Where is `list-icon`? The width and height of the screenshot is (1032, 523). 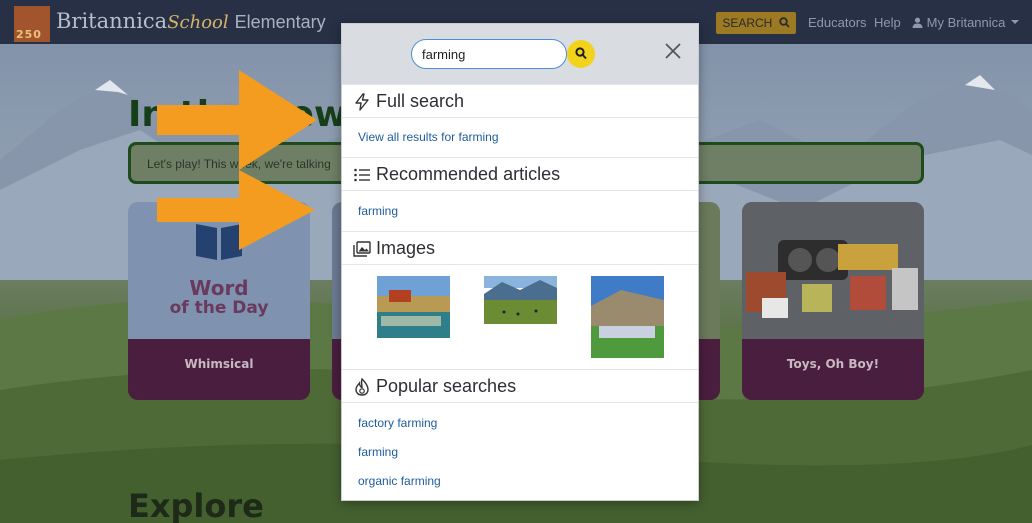
list-icon is located at coordinates (362, 175).